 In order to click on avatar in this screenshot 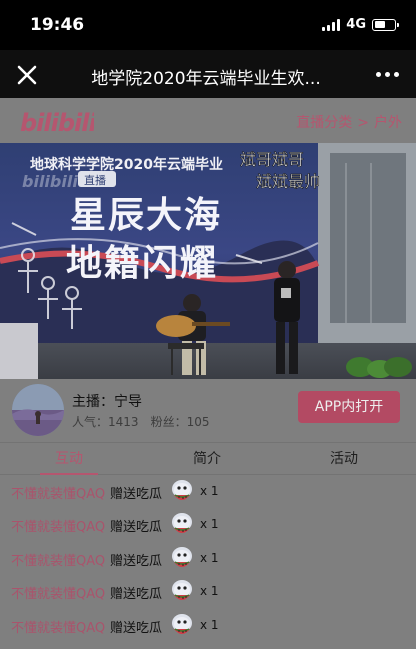, I will do `click(38, 410)`.